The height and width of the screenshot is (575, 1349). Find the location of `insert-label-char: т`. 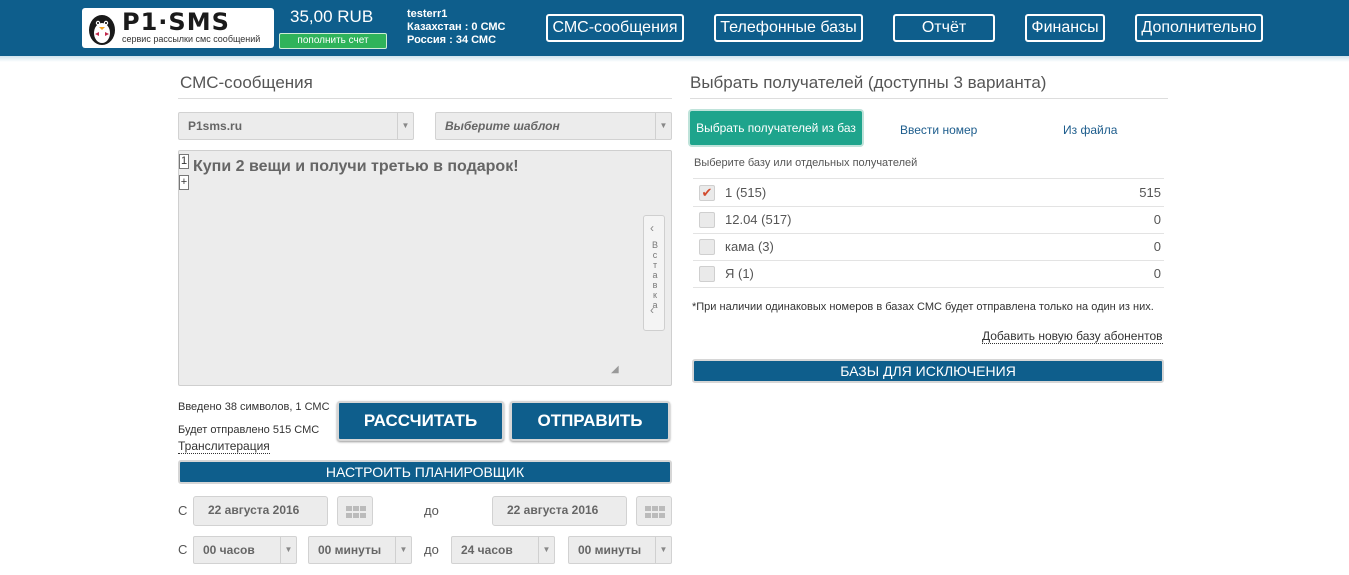

insert-label-char: т is located at coordinates (655, 265).